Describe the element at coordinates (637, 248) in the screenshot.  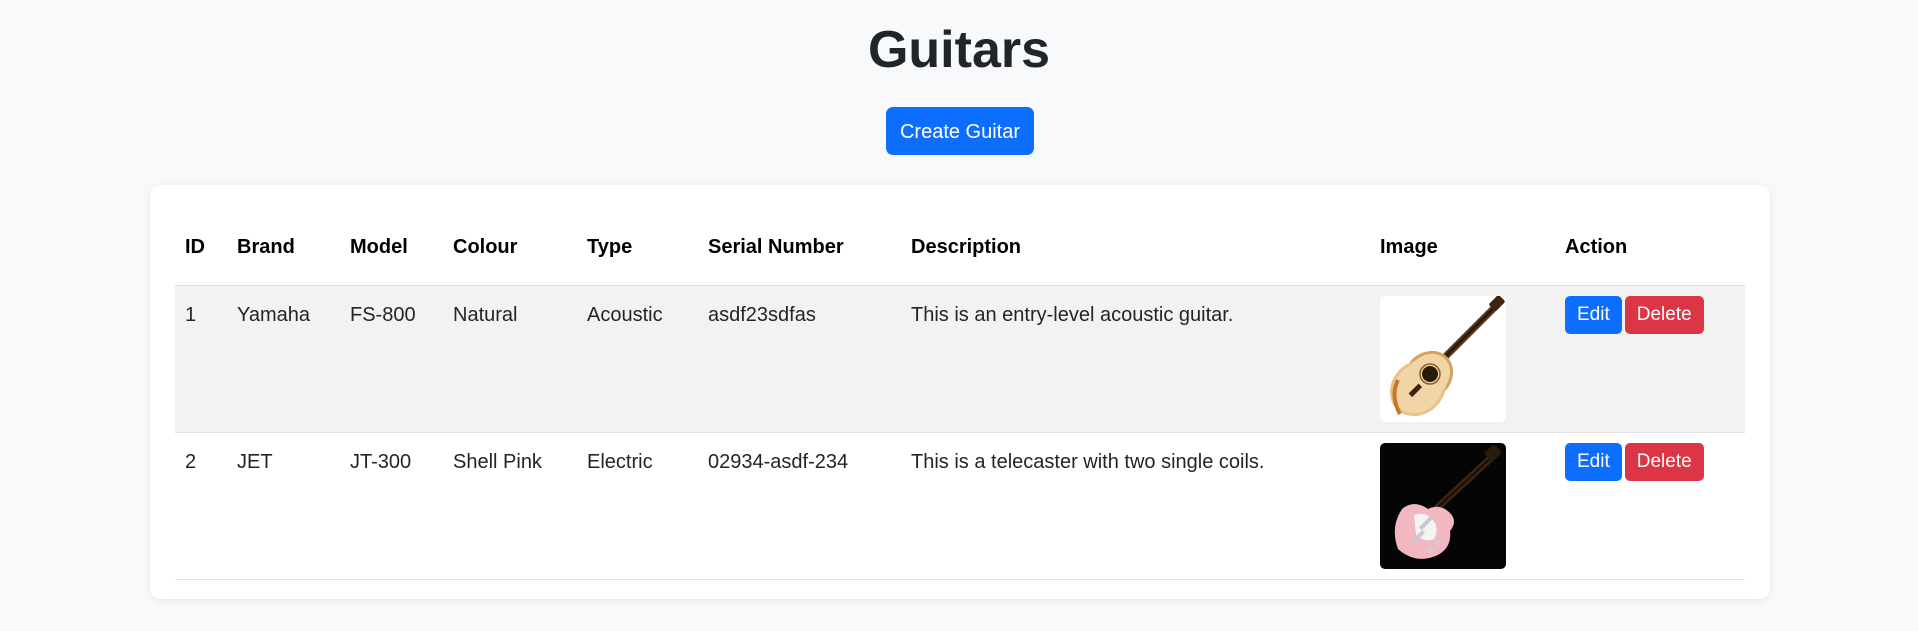
I see `column-header-type: Type` at that location.